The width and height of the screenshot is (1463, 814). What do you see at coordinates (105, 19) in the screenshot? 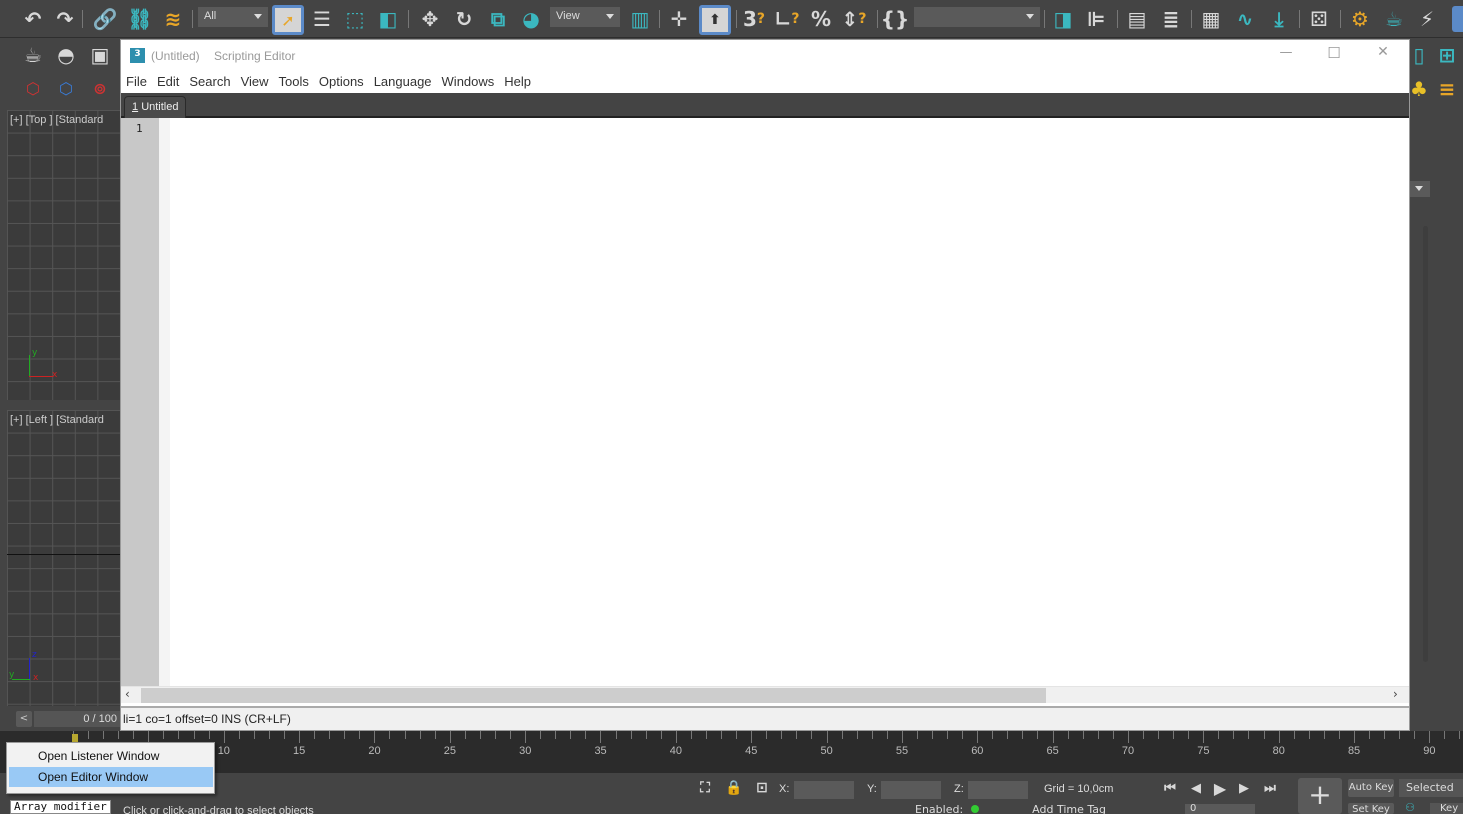
I see `link-icon: 🔗` at bounding box center [105, 19].